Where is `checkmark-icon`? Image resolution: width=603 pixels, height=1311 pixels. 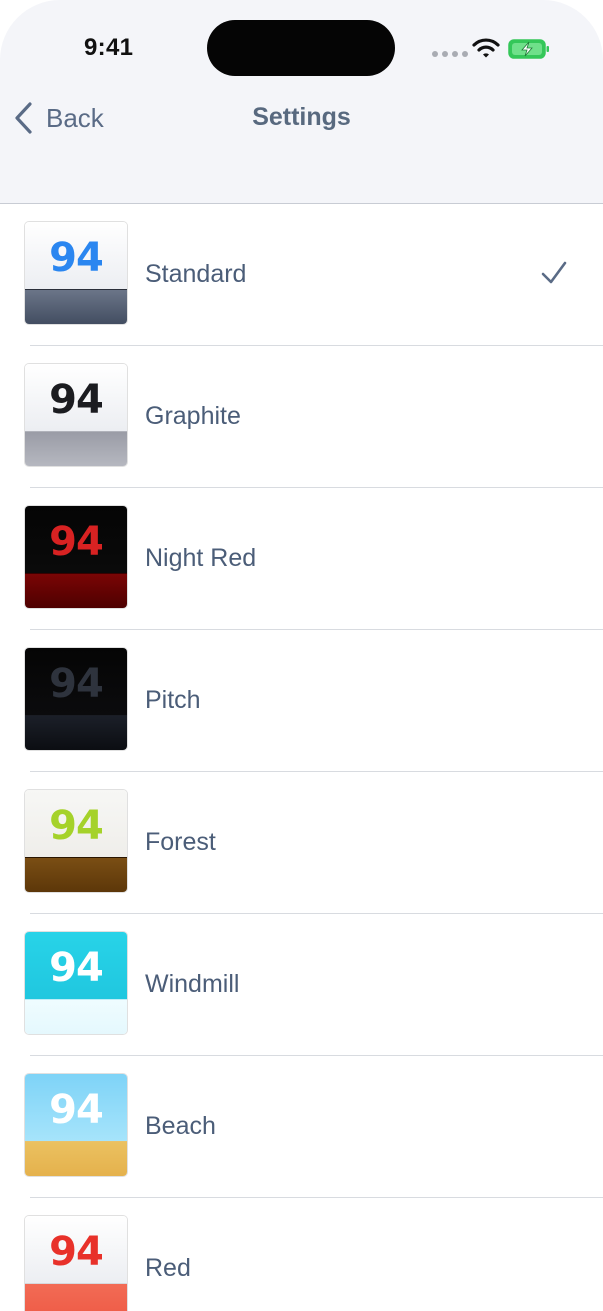 checkmark-icon is located at coordinates (554, 272).